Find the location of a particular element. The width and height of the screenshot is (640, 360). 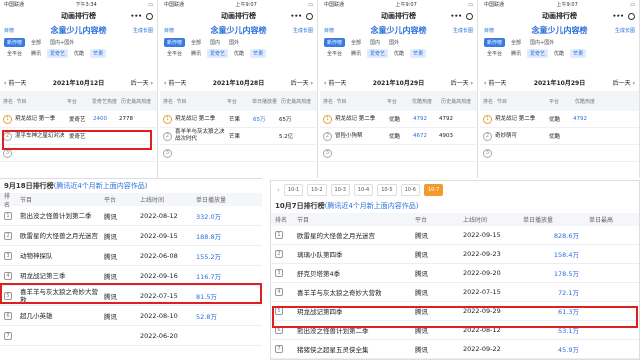

tab-prev-icon: ‹ is located at coordinates (278, 190).